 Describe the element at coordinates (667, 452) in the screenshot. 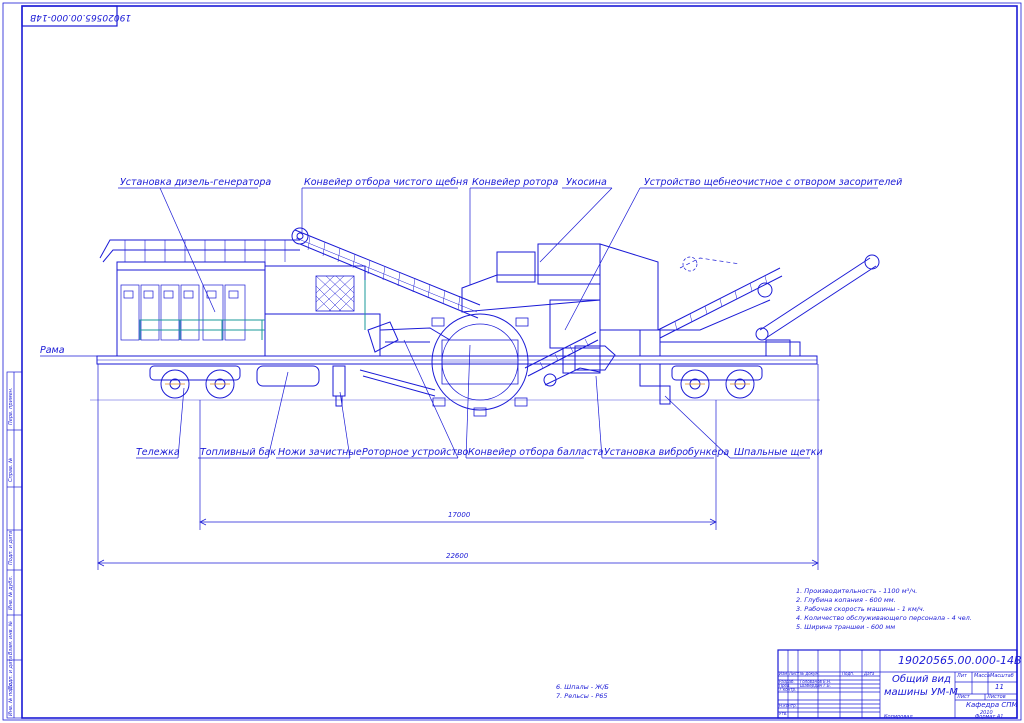

I see `label-vibro-hopper: Установка вибробункера` at that location.